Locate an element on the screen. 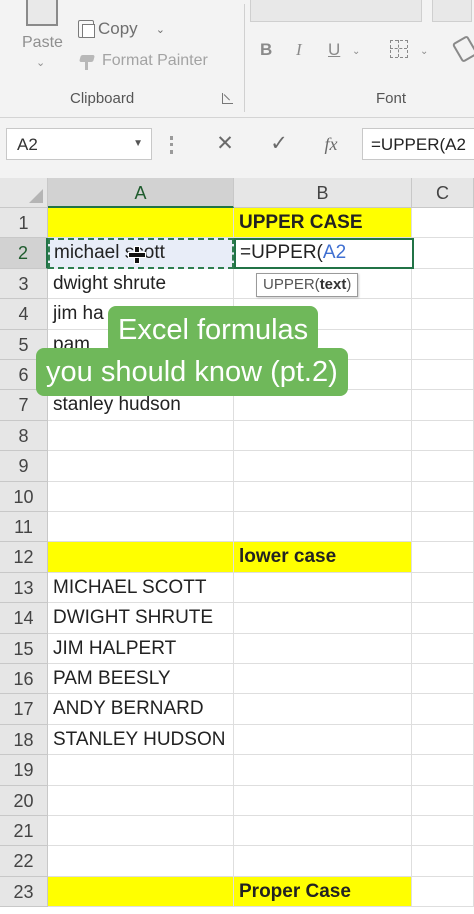 This screenshot has height=914, width=474. row-header: 10 is located at coordinates (24, 496).